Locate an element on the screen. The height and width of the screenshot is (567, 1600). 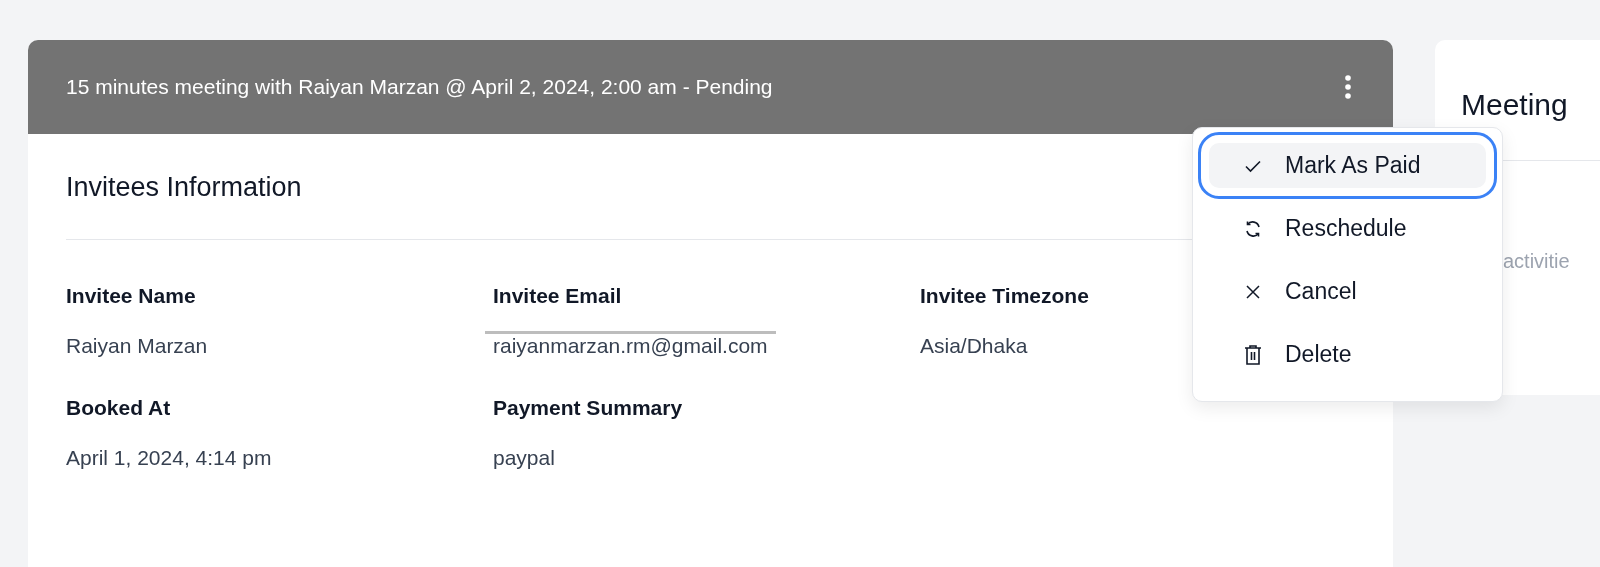
menu-item: Delete is located at coordinates (1347, 354).